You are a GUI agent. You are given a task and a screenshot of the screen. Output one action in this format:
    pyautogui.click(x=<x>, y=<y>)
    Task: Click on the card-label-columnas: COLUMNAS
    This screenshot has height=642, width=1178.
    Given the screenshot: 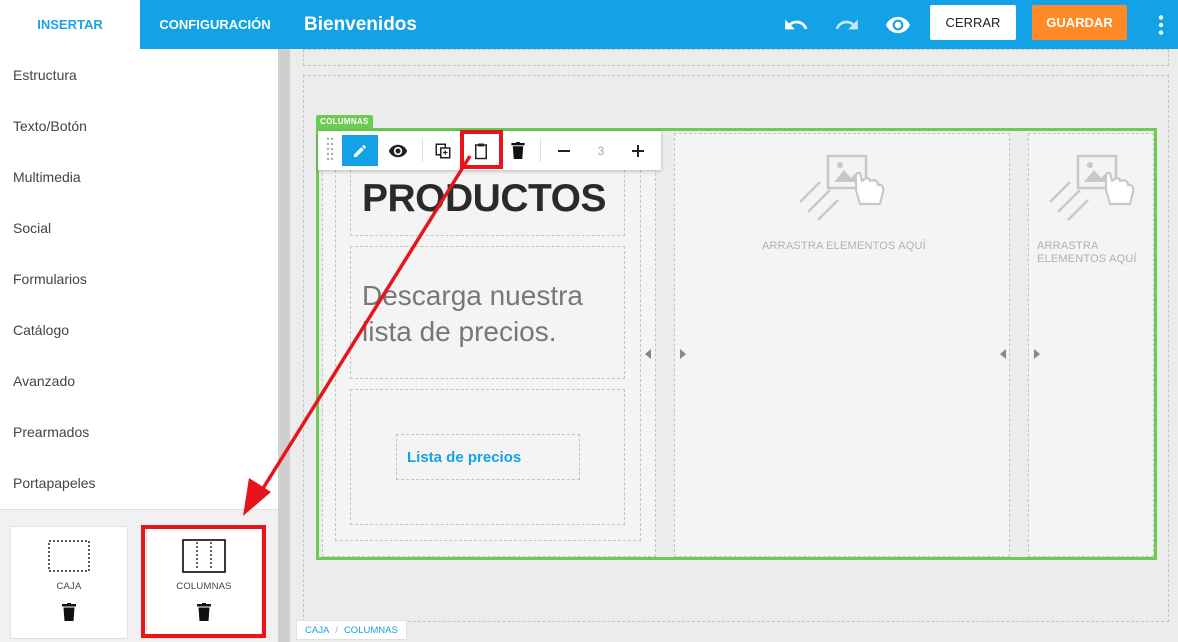 What is the action you would take?
    pyautogui.click(x=204, y=586)
    